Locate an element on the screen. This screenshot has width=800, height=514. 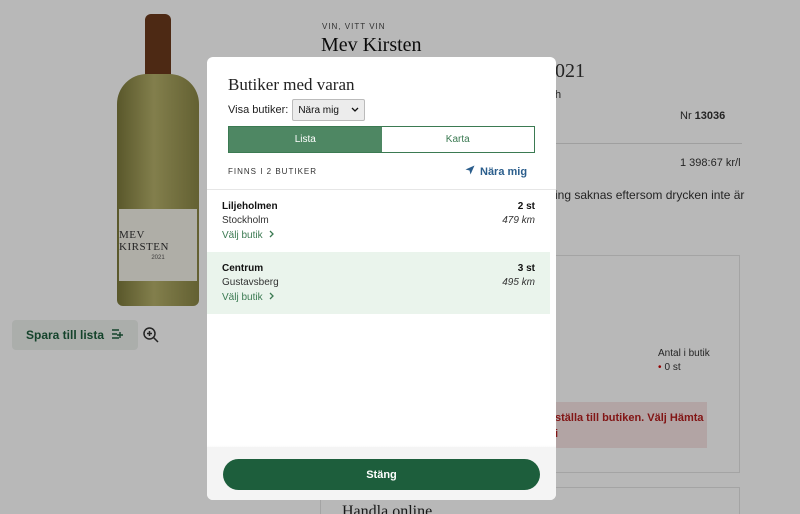
store-filter-label: Visa butiker: is located at coordinates (258, 110).